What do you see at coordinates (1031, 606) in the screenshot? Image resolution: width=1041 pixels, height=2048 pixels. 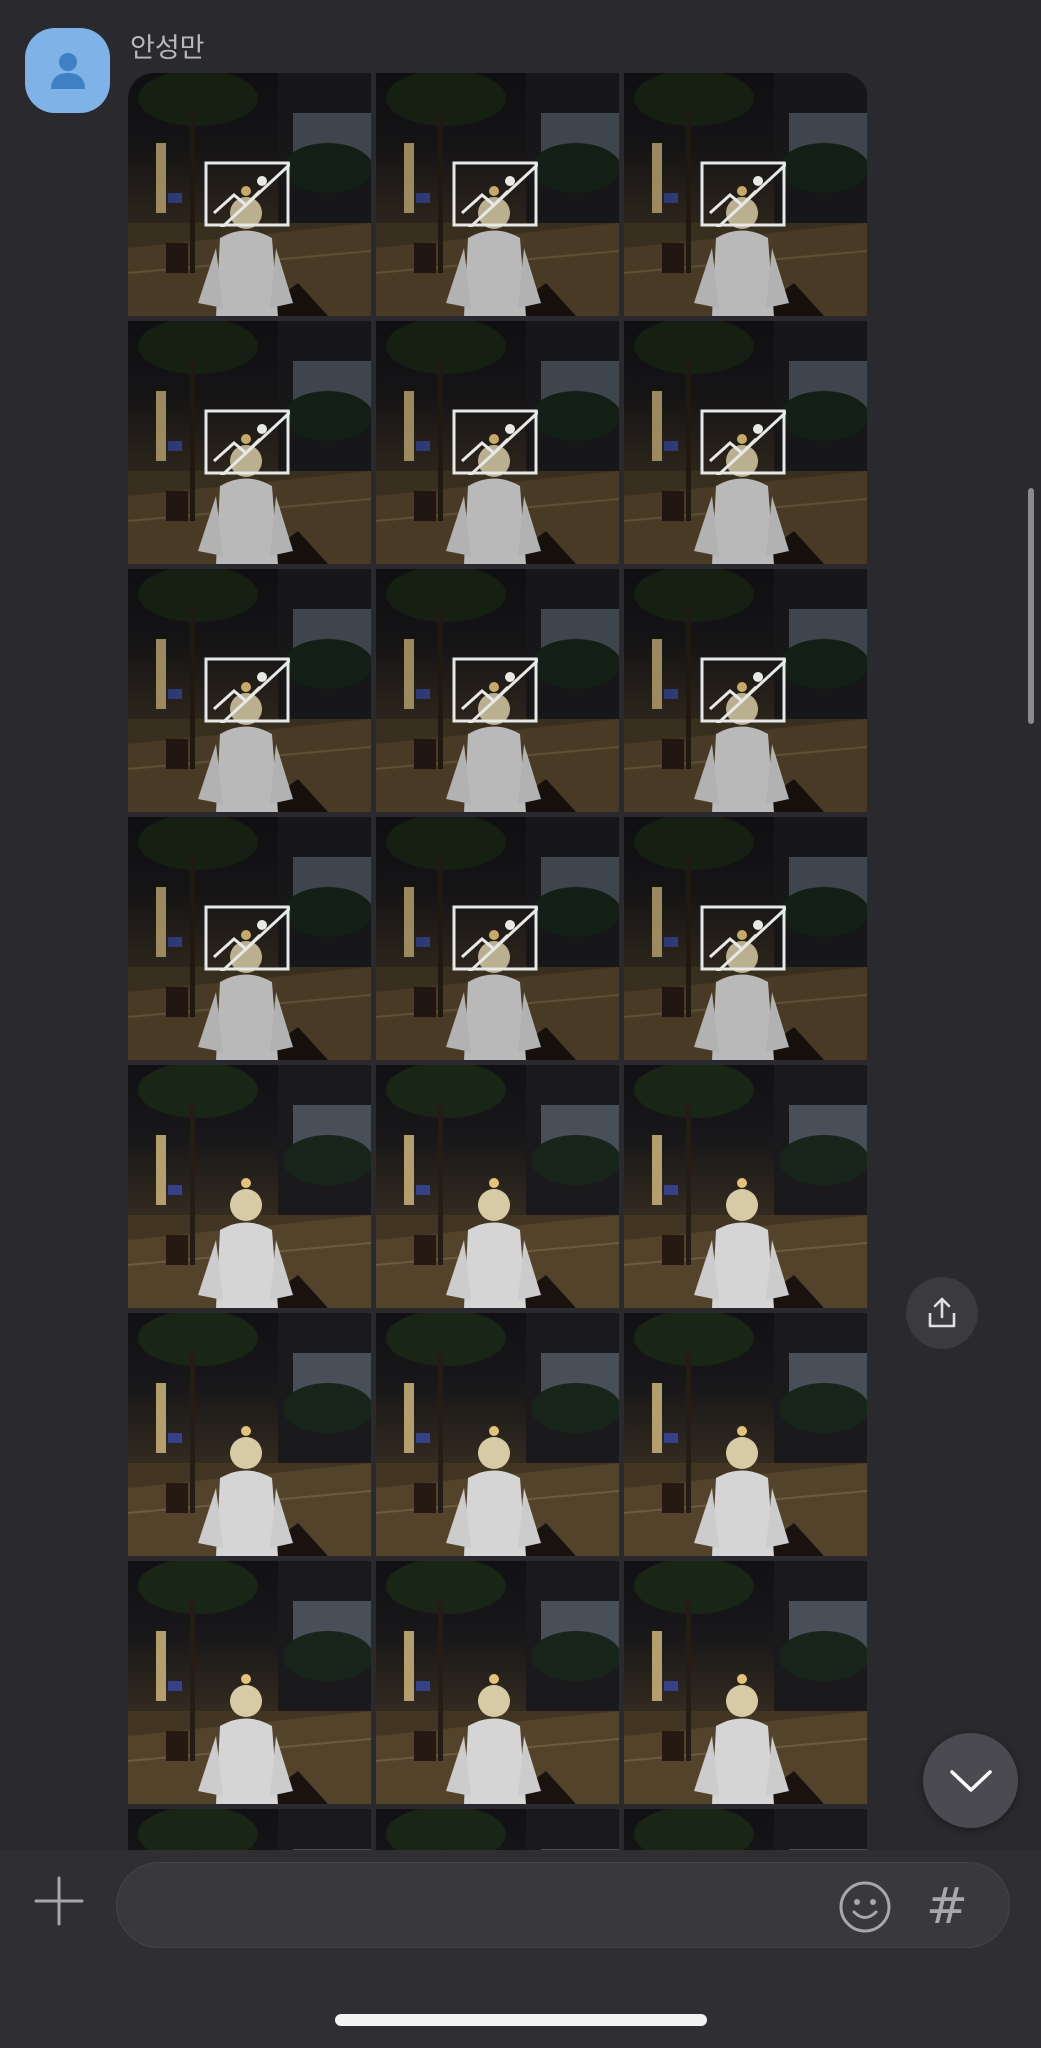 I see `scrollbar` at bounding box center [1031, 606].